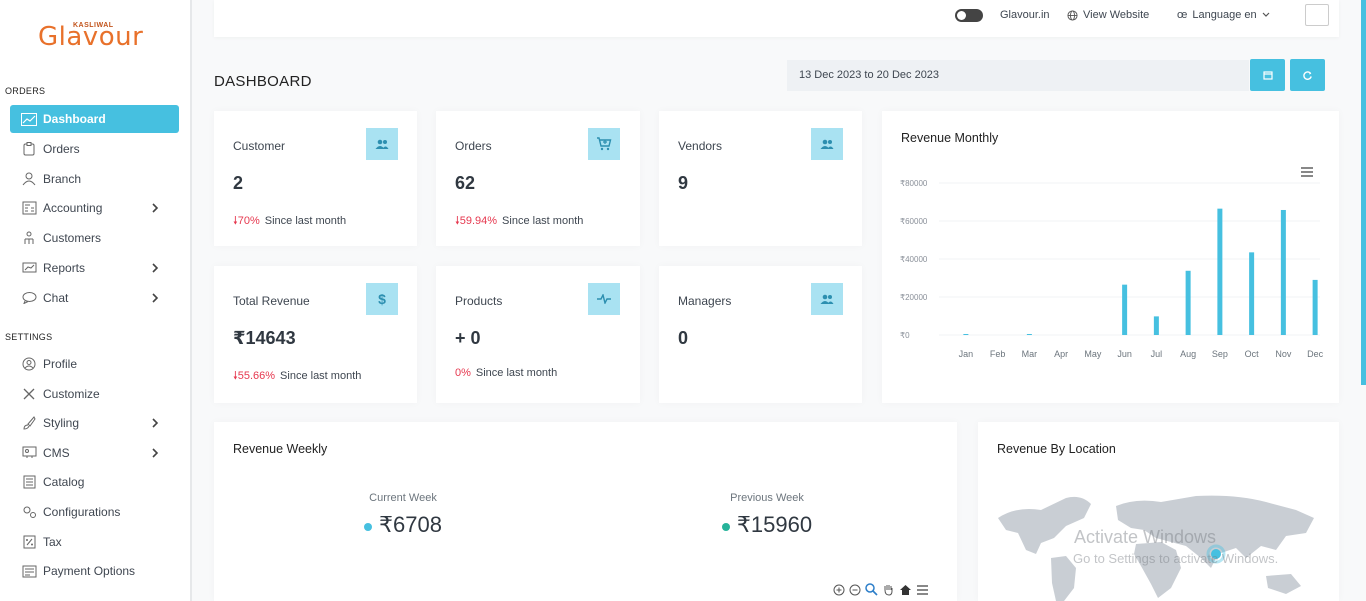 The height and width of the screenshot is (601, 1366). I want to click on sidebar-item-chat: Chat, so click(94, 298).